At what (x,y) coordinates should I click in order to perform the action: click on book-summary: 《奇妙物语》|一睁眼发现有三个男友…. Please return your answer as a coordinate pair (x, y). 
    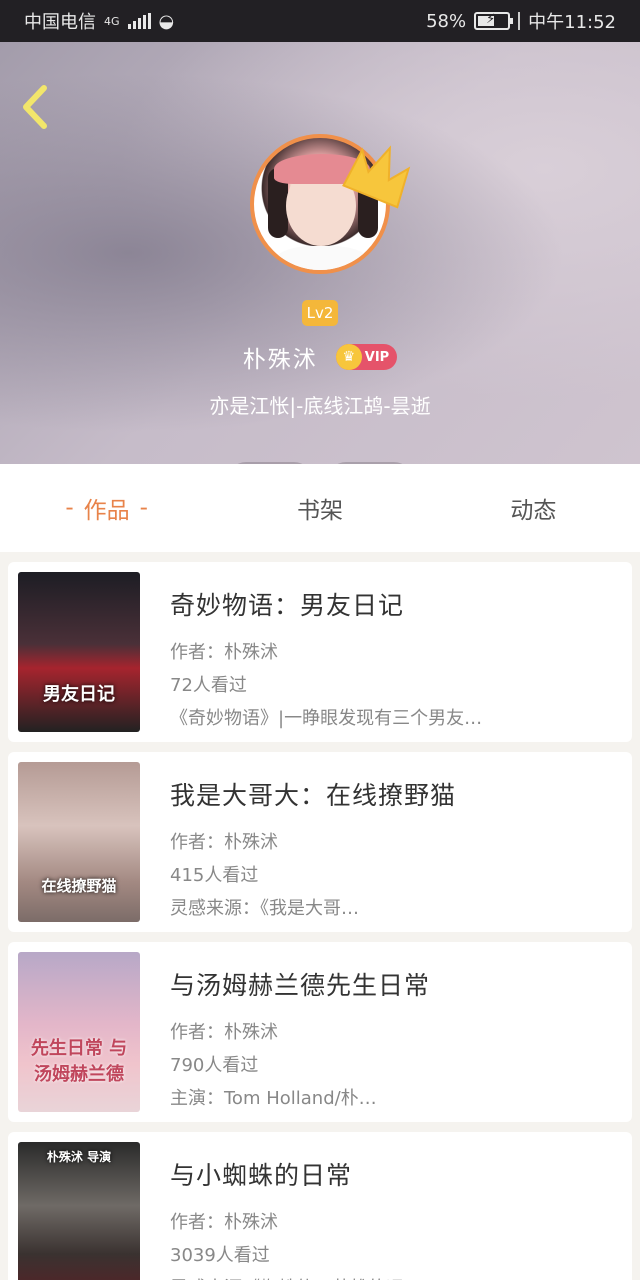
    Looking at the image, I should click on (326, 718).